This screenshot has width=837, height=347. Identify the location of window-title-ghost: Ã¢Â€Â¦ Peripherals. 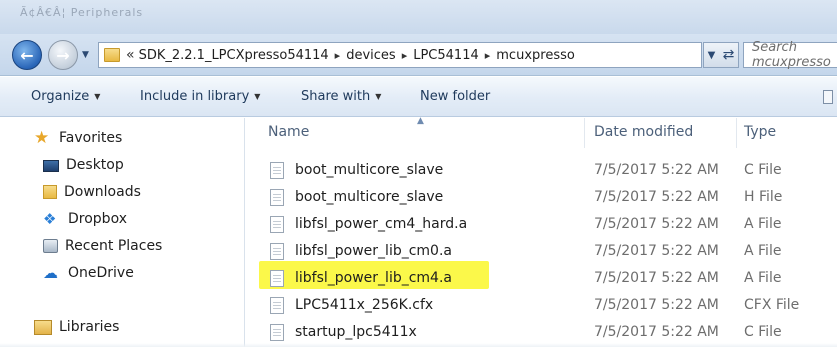
(82, 12).